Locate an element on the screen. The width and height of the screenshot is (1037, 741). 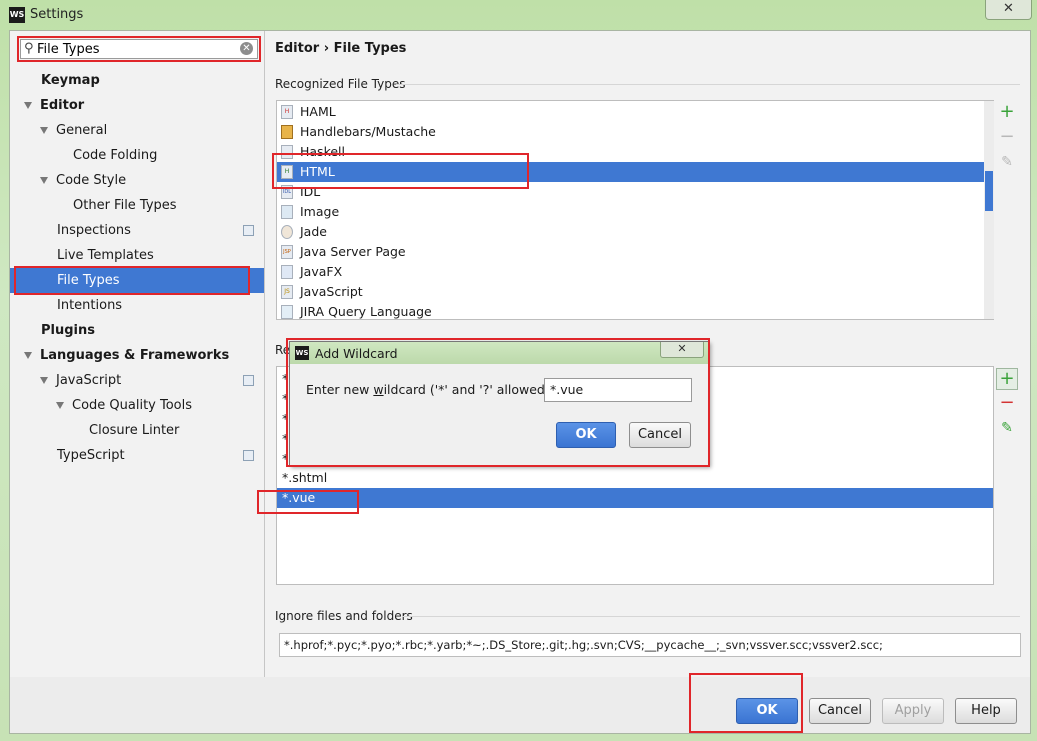
apply-button: Apply is located at coordinates (913, 711).